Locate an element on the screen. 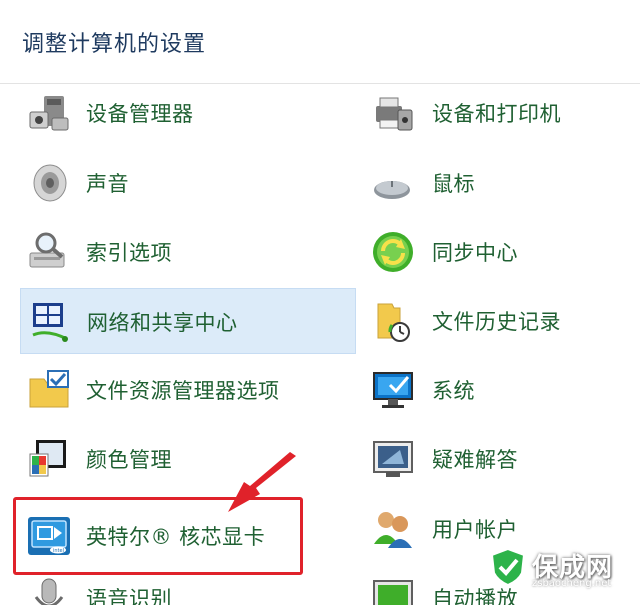 The height and width of the screenshot is (605, 640). item-devices-printers: 设备和打印机 is located at coordinates (501, 113).